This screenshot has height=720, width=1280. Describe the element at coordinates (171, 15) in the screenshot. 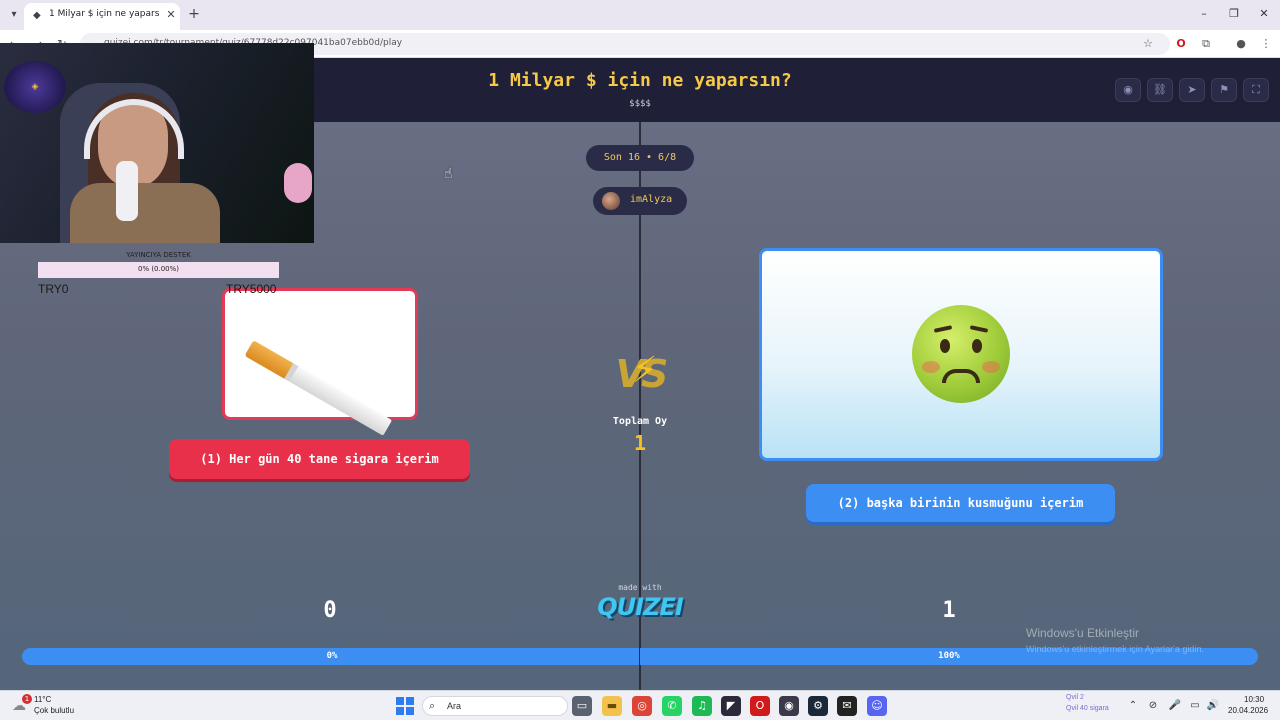

I see `tab-close-icon: ✕` at that location.